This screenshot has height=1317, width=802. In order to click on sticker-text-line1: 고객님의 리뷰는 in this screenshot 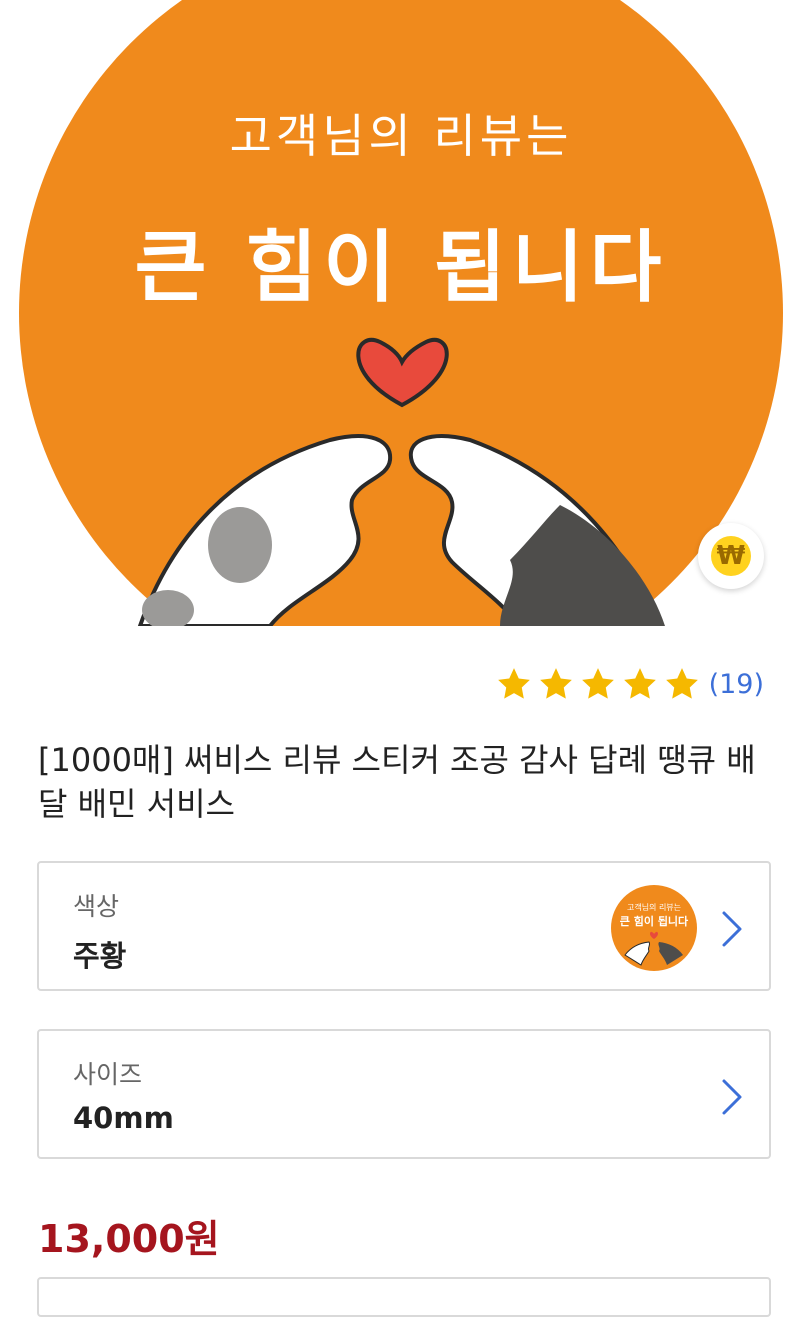, I will do `click(401, 136)`.